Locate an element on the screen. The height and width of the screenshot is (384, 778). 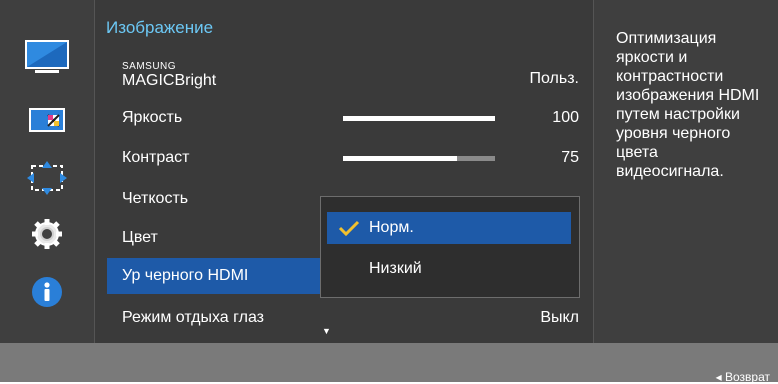
eye-saver-label: Режим отдыха глаз is located at coordinates (193, 317).